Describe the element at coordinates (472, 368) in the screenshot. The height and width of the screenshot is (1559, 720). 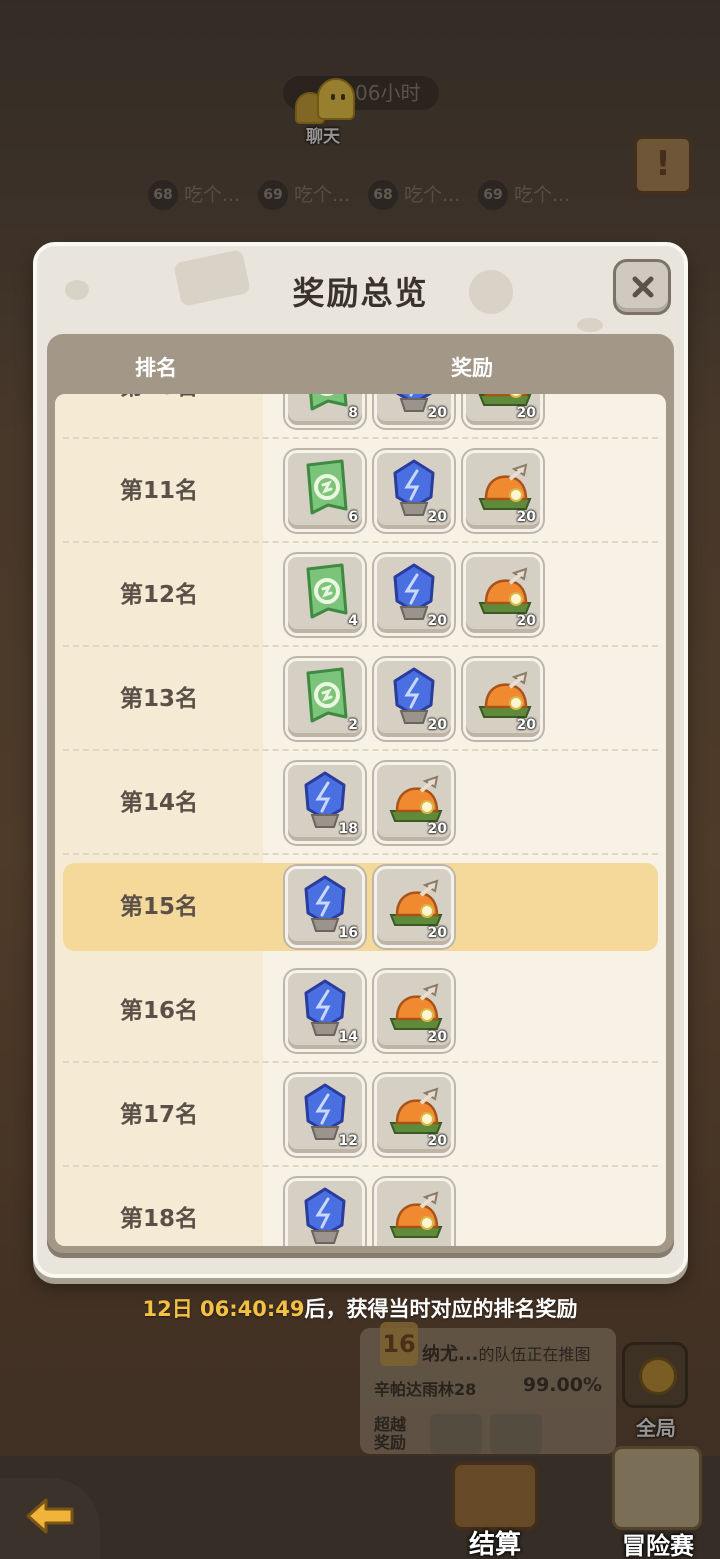
I see `column-header-reward: 奖励` at that location.